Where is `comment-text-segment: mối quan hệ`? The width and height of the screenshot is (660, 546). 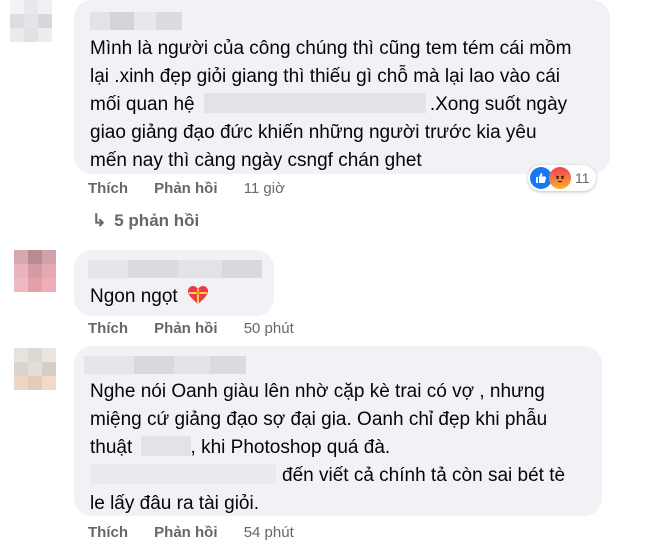
comment-text-segment: mối quan hệ is located at coordinates (142, 104).